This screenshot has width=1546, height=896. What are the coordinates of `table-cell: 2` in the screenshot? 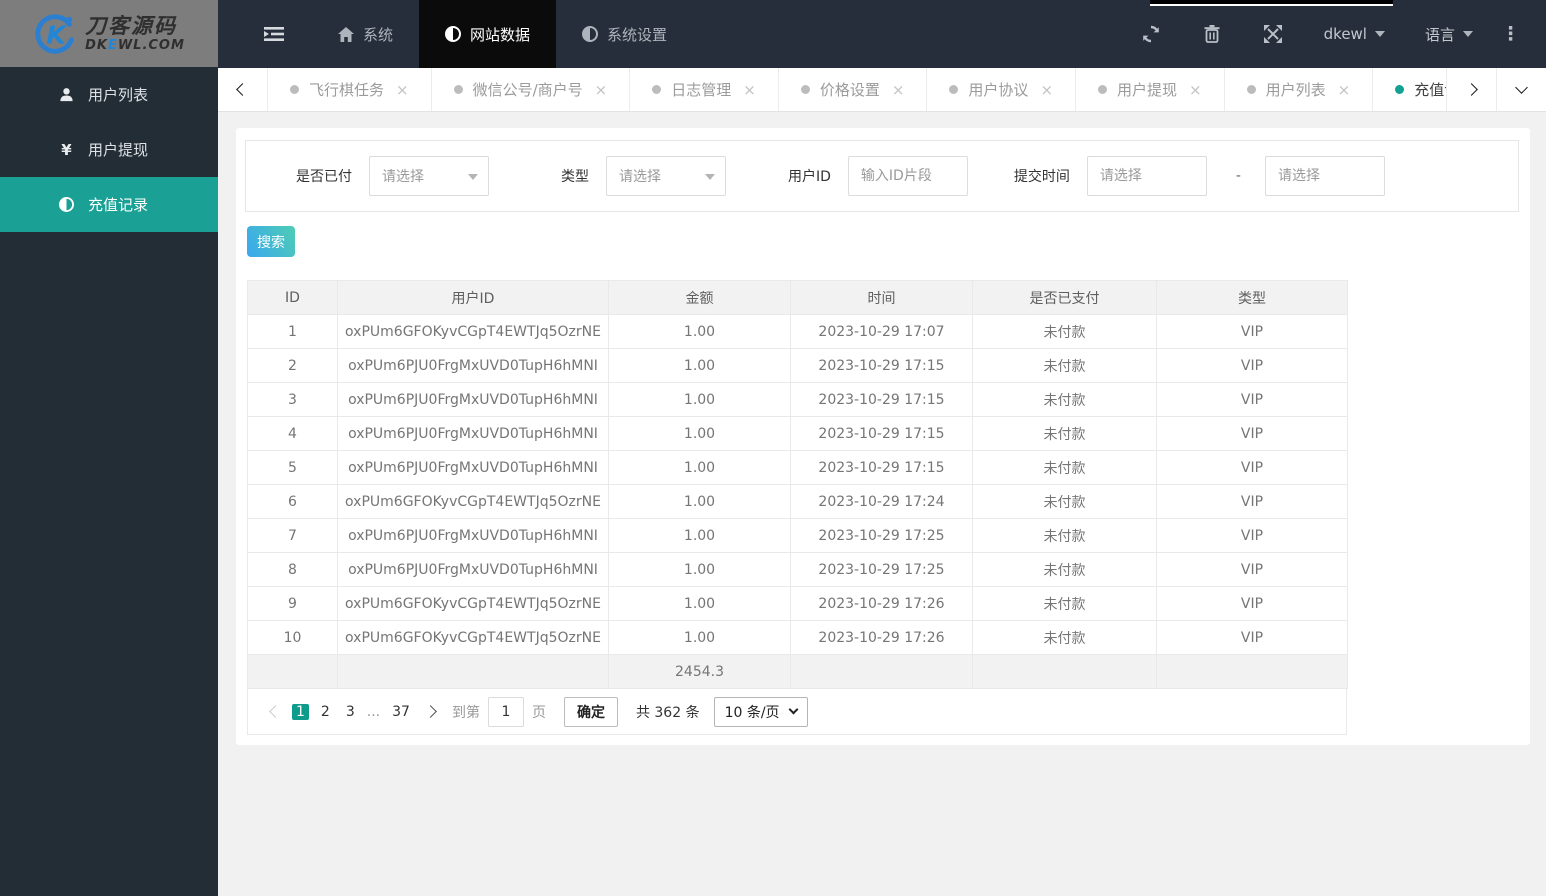 It's located at (292, 365).